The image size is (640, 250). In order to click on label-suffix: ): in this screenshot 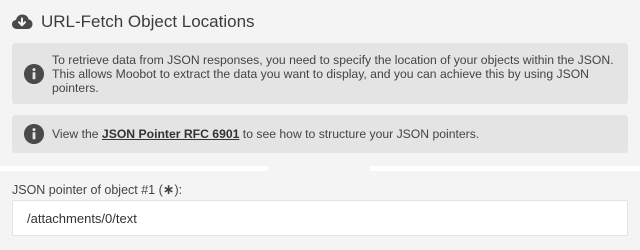, I will do `click(178, 190)`.